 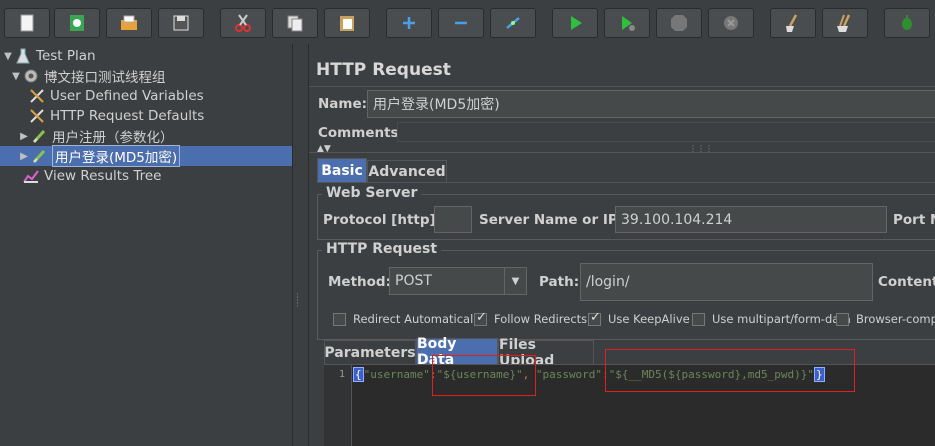 I want to click on code-key-username: "username", so click(x=396, y=374).